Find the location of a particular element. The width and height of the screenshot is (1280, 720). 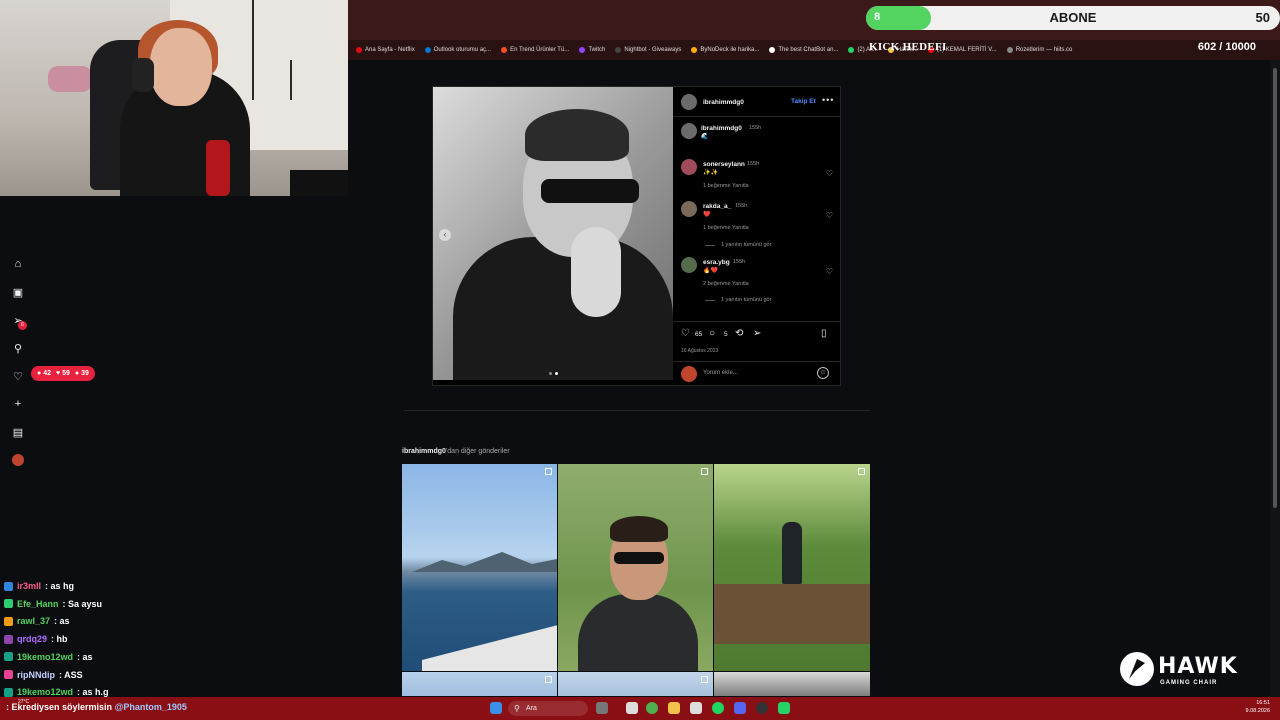

caption-username: ibrahimmdg0 is located at coordinates (721, 128).